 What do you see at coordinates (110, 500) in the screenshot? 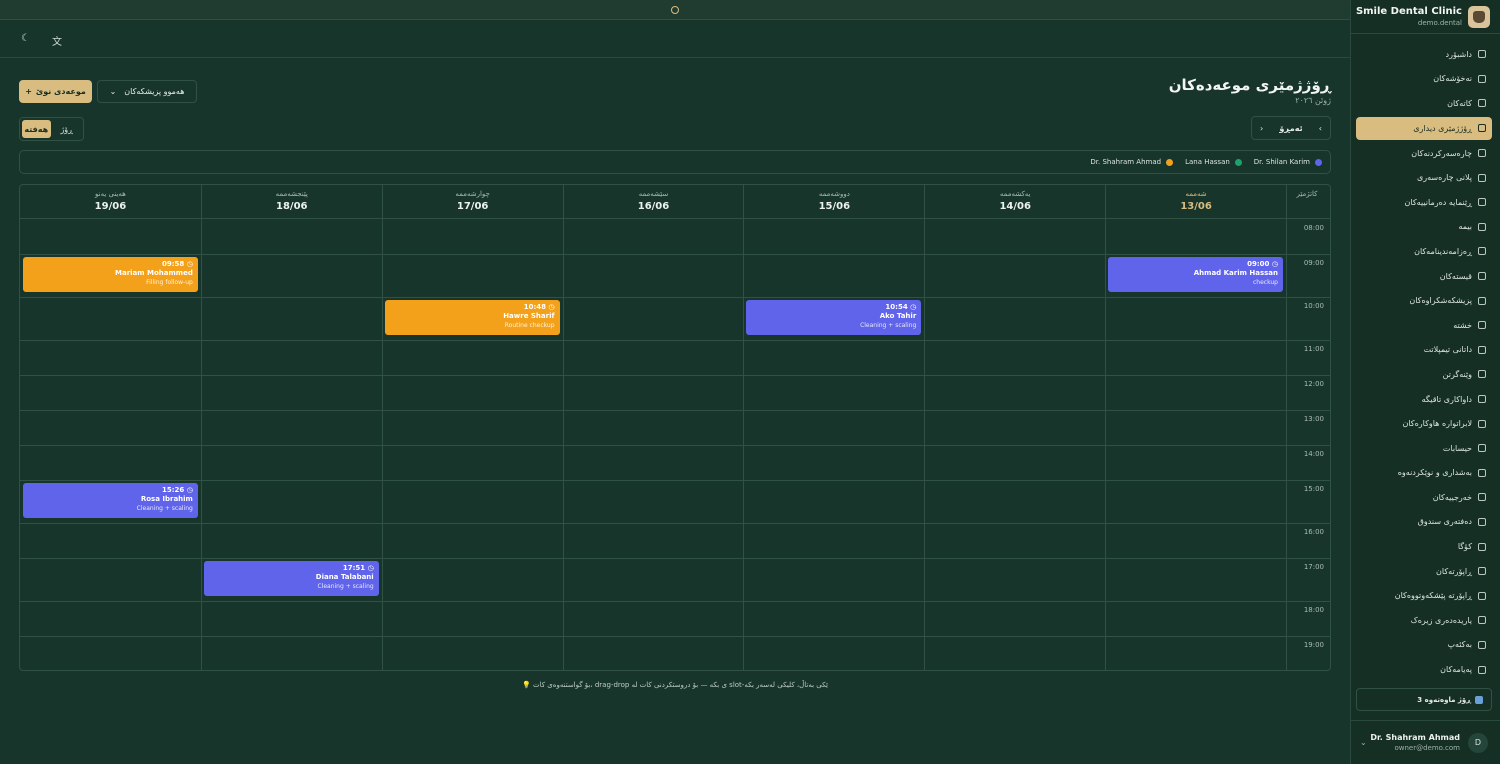
I see `appointment-card: 15:26 ◷ Rosa Ibrahim Cleaning + scaling` at bounding box center [110, 500].